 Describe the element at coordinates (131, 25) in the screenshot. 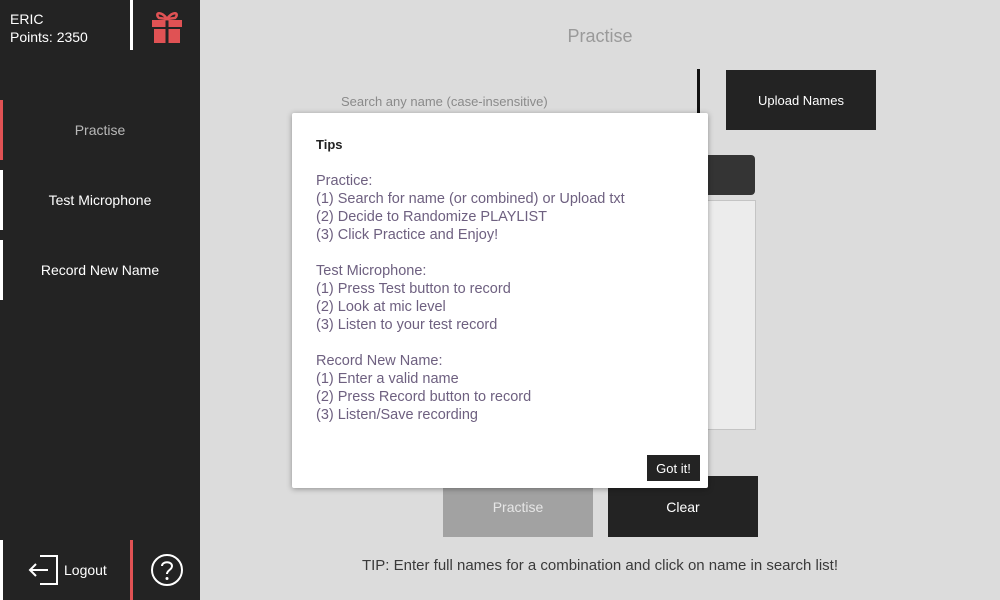

I see `user-divider` at that location.